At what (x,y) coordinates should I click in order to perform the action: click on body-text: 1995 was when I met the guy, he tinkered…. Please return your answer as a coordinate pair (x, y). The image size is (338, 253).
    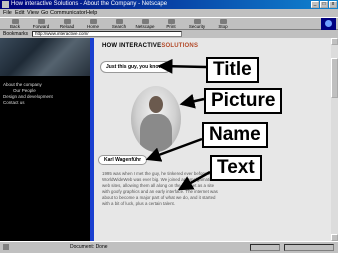
    Looking at the image, I should click on (162, 189).